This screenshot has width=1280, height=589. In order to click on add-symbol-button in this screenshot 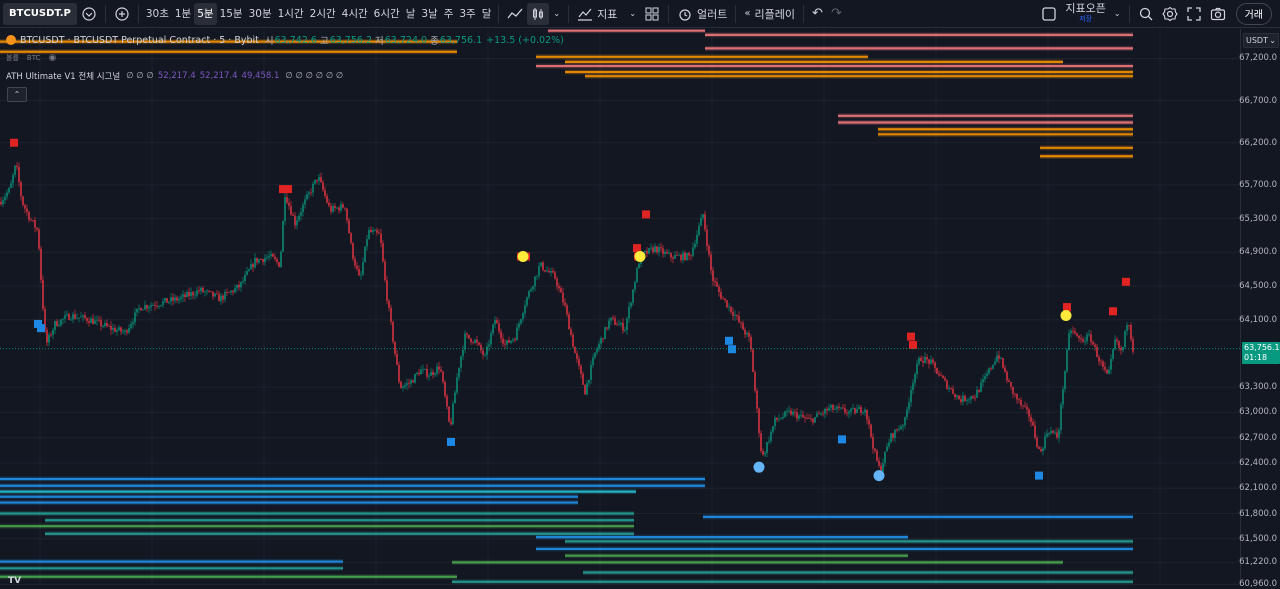, I will do `click(122, 14)`.